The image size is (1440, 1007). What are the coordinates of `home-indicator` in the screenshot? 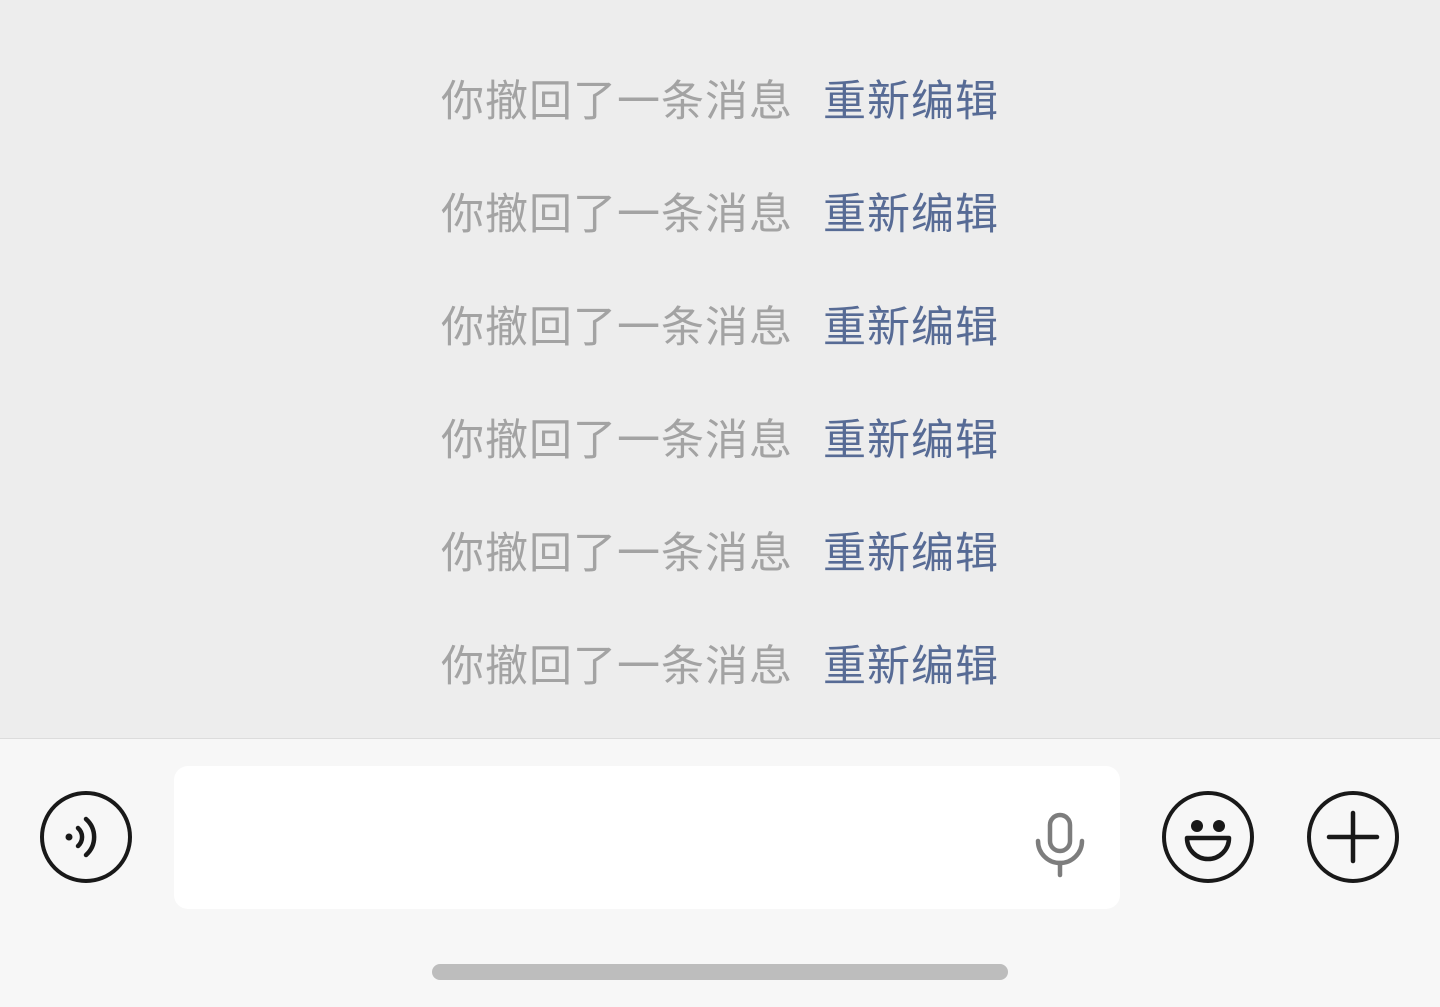 It's located at (720, 972).